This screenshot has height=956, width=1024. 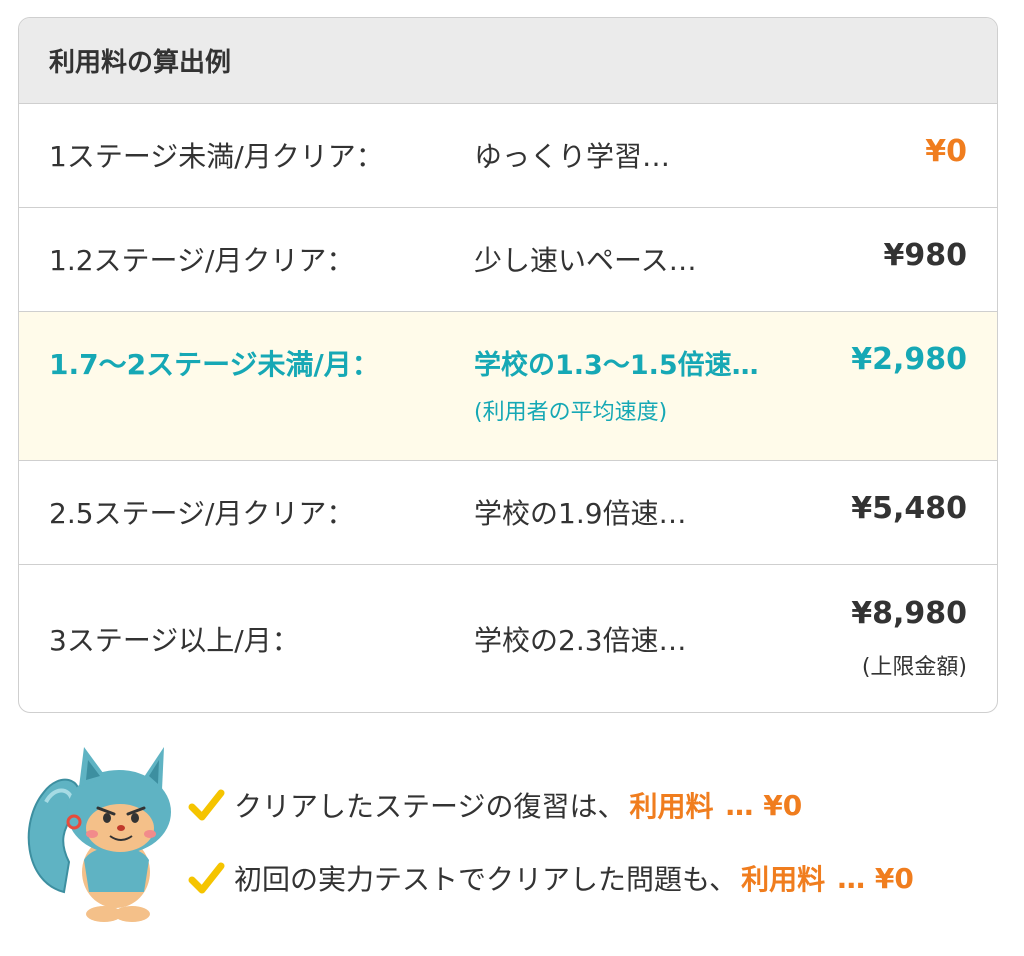 I want to click on row-description-note: (利用者の平均速度), so click(x=571, y=412).